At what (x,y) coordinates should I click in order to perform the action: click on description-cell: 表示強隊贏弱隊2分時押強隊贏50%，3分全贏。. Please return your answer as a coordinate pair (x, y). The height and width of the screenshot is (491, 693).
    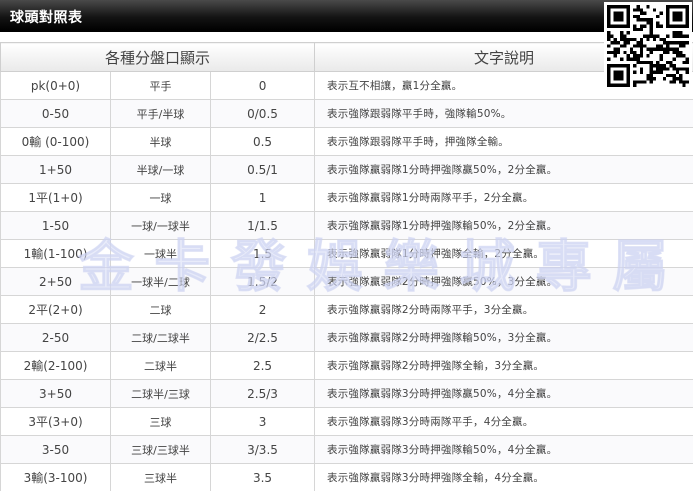
    Looking at the image, I should click on (503, 281).